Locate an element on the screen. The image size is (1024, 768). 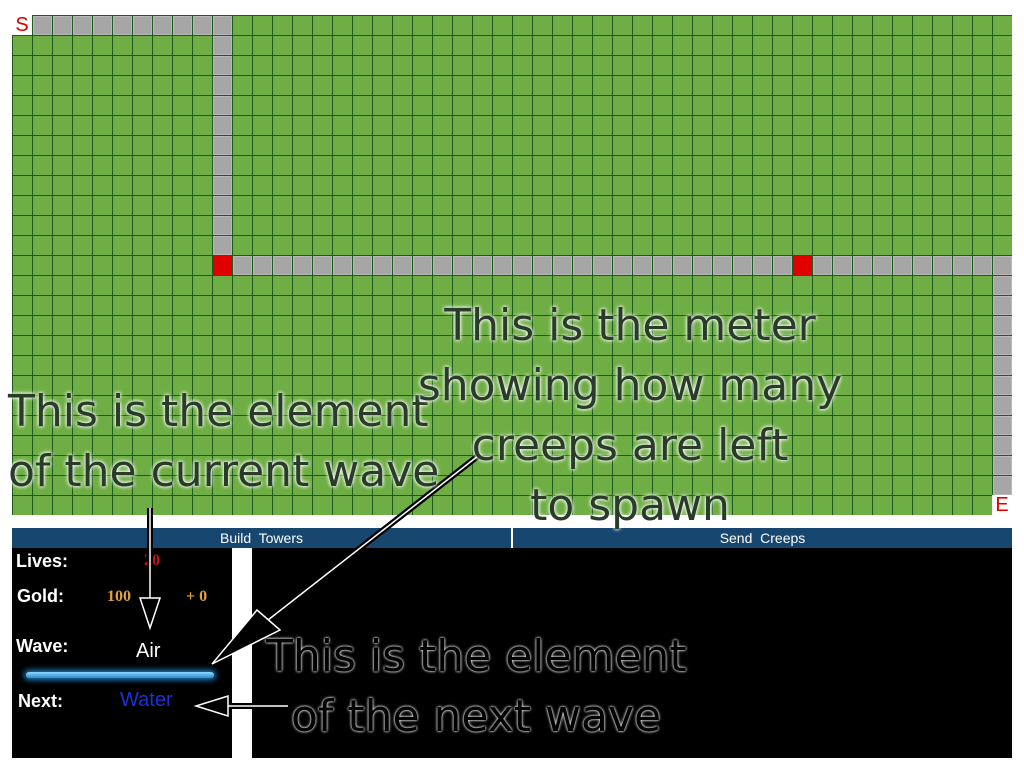
annotation-next-element: This is the element of the next wave is located at coordinates (476, 686).